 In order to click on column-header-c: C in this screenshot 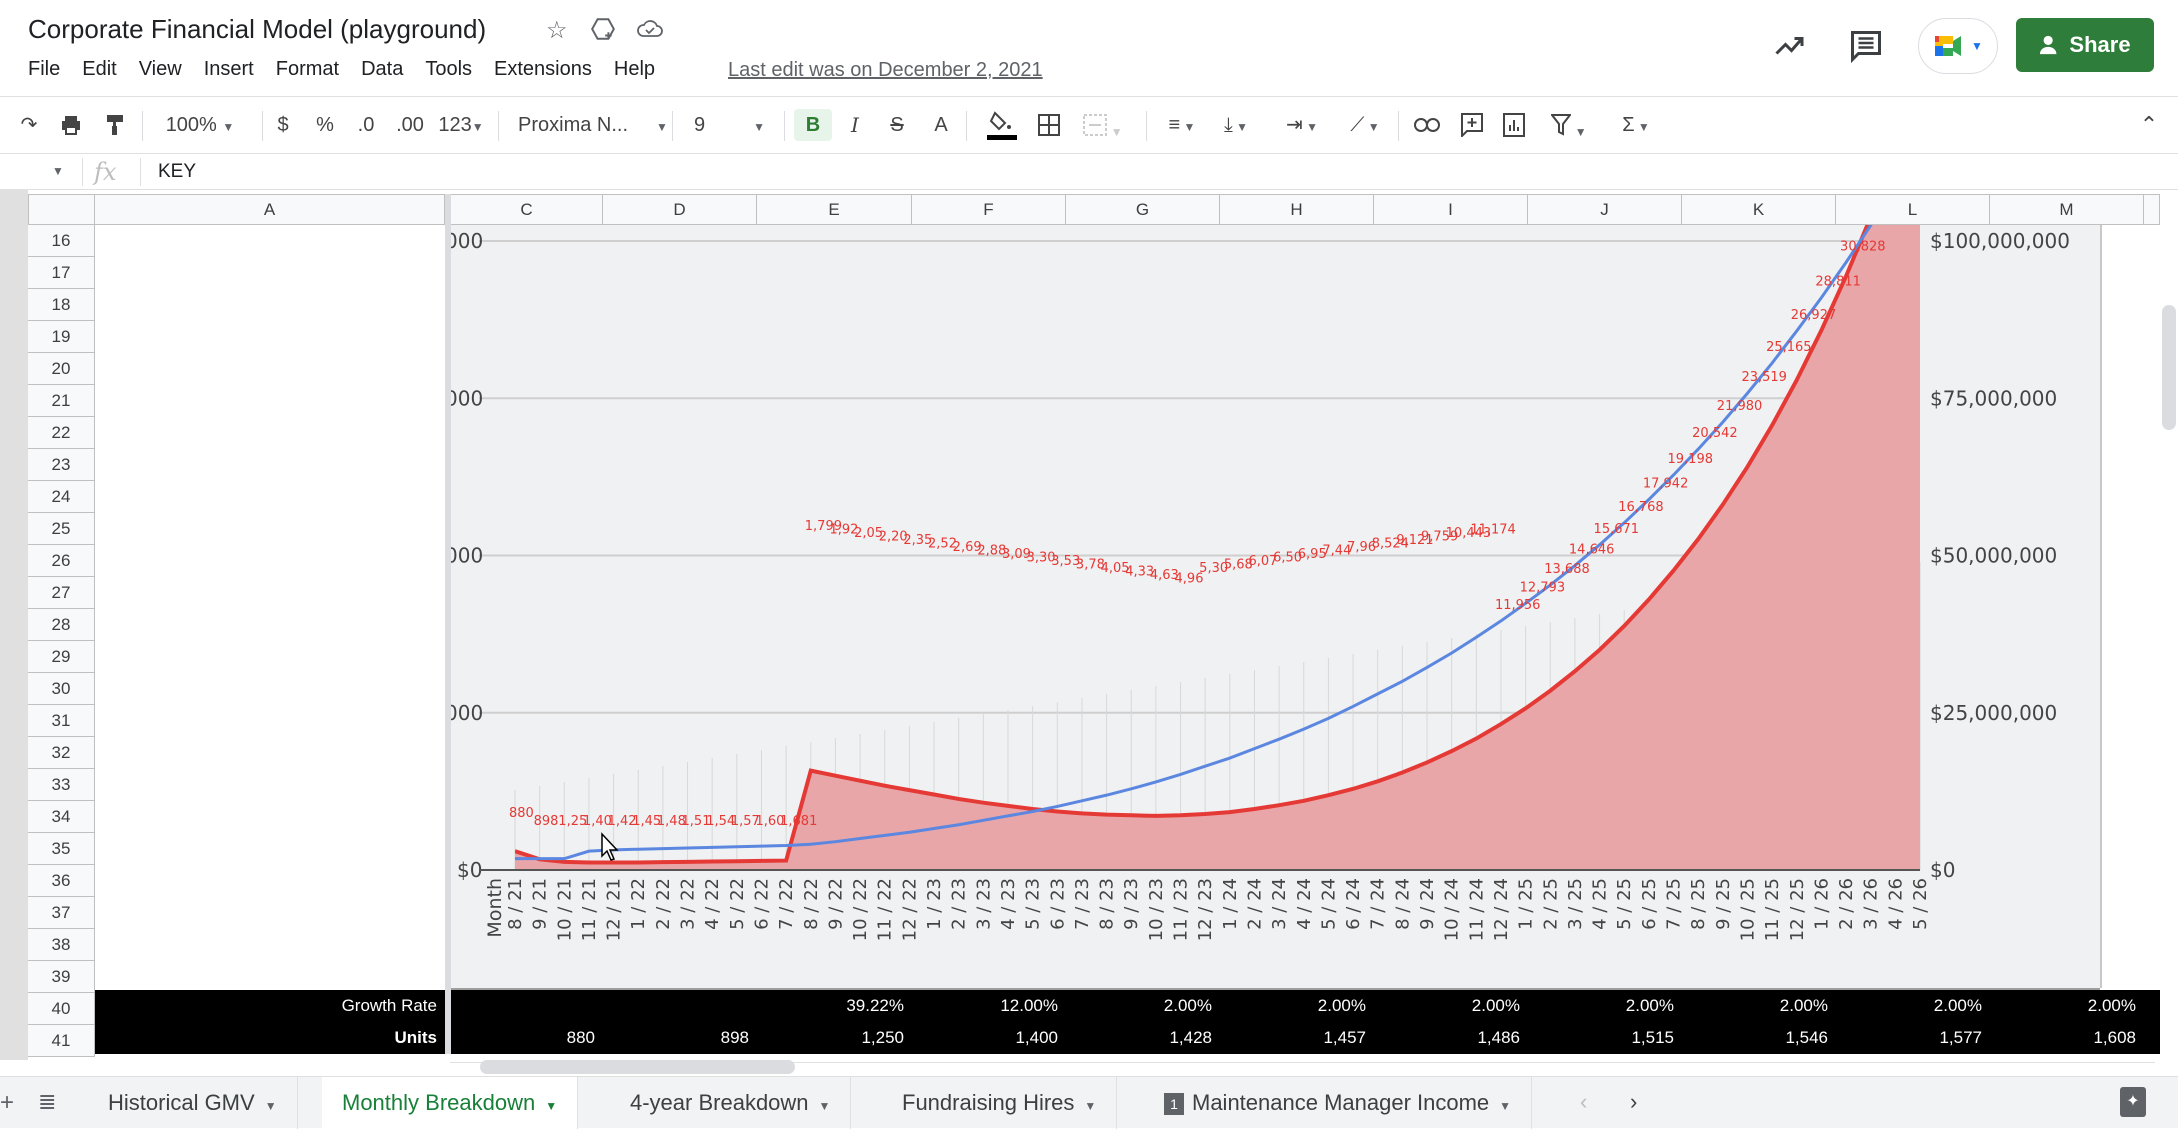, I will do `click(527, 209)`.